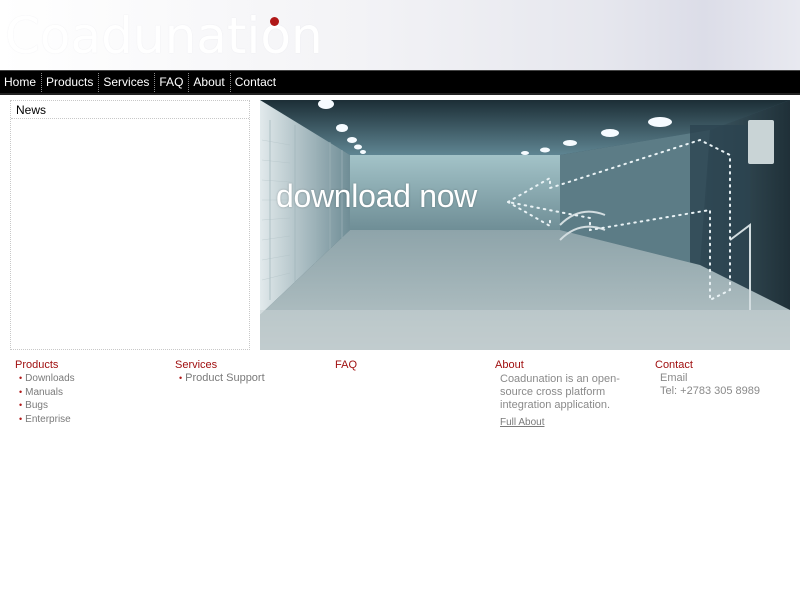 This screenshot has height=600, width=800. Describe the element at coordinates (90, 379) in the screenshot. I see `list-item: • Downloads` at that location.